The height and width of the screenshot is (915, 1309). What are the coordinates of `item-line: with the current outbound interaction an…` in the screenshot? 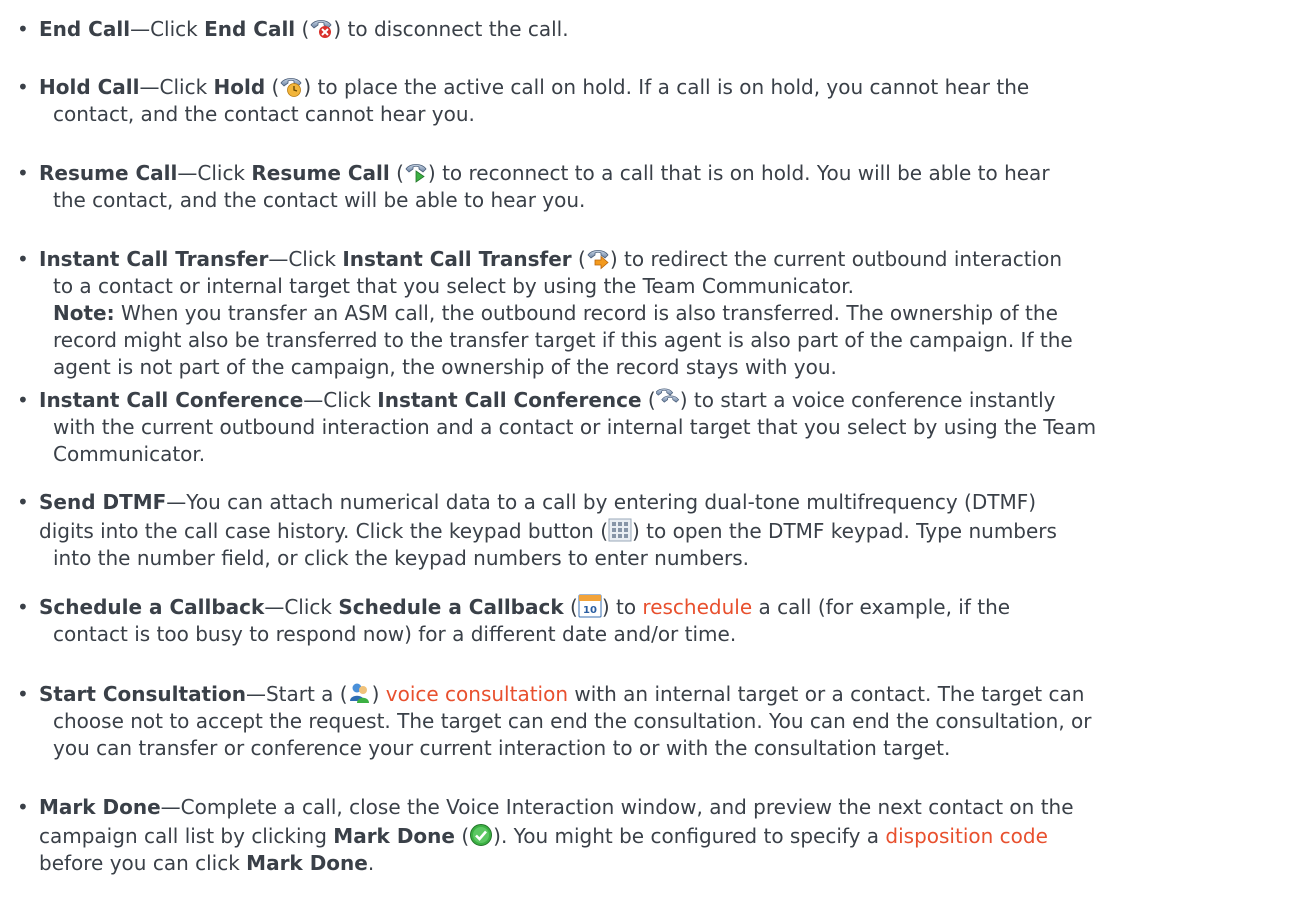 It's located at (575, 427).